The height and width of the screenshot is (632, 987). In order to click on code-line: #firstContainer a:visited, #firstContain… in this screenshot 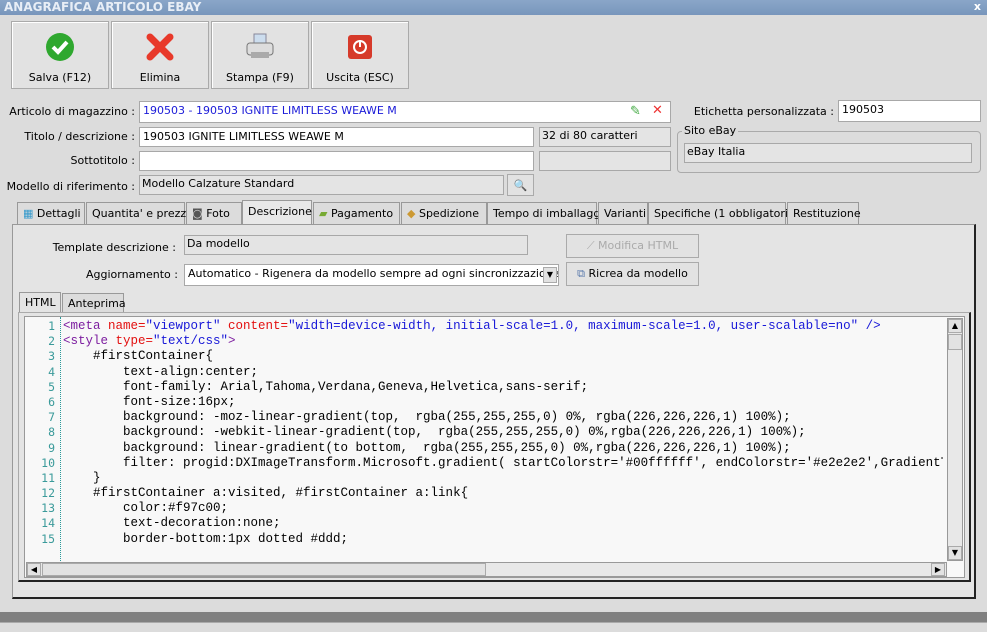, I will do `click(503, 493)`.